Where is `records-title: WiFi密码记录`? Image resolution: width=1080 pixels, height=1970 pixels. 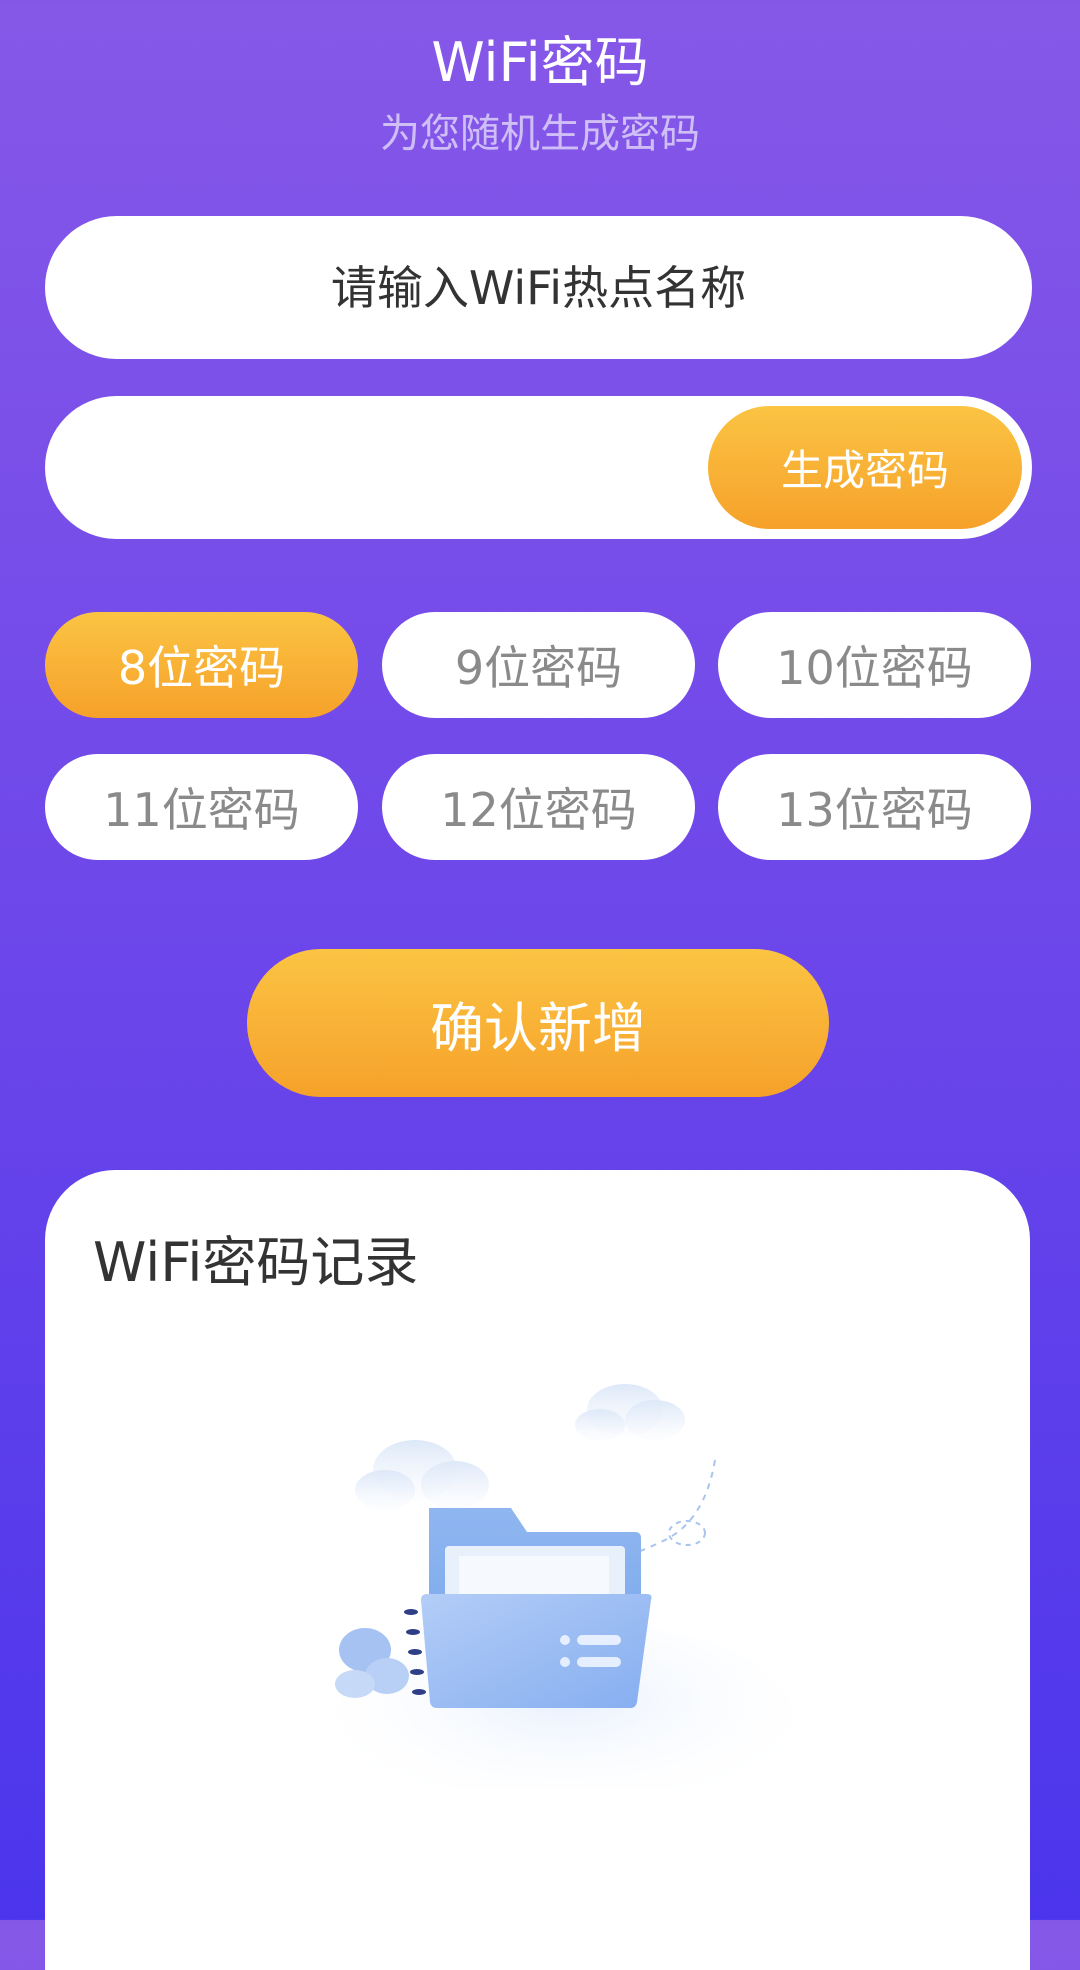 records-title: WiFi密码记录 is located at coordinates (256, 1262).